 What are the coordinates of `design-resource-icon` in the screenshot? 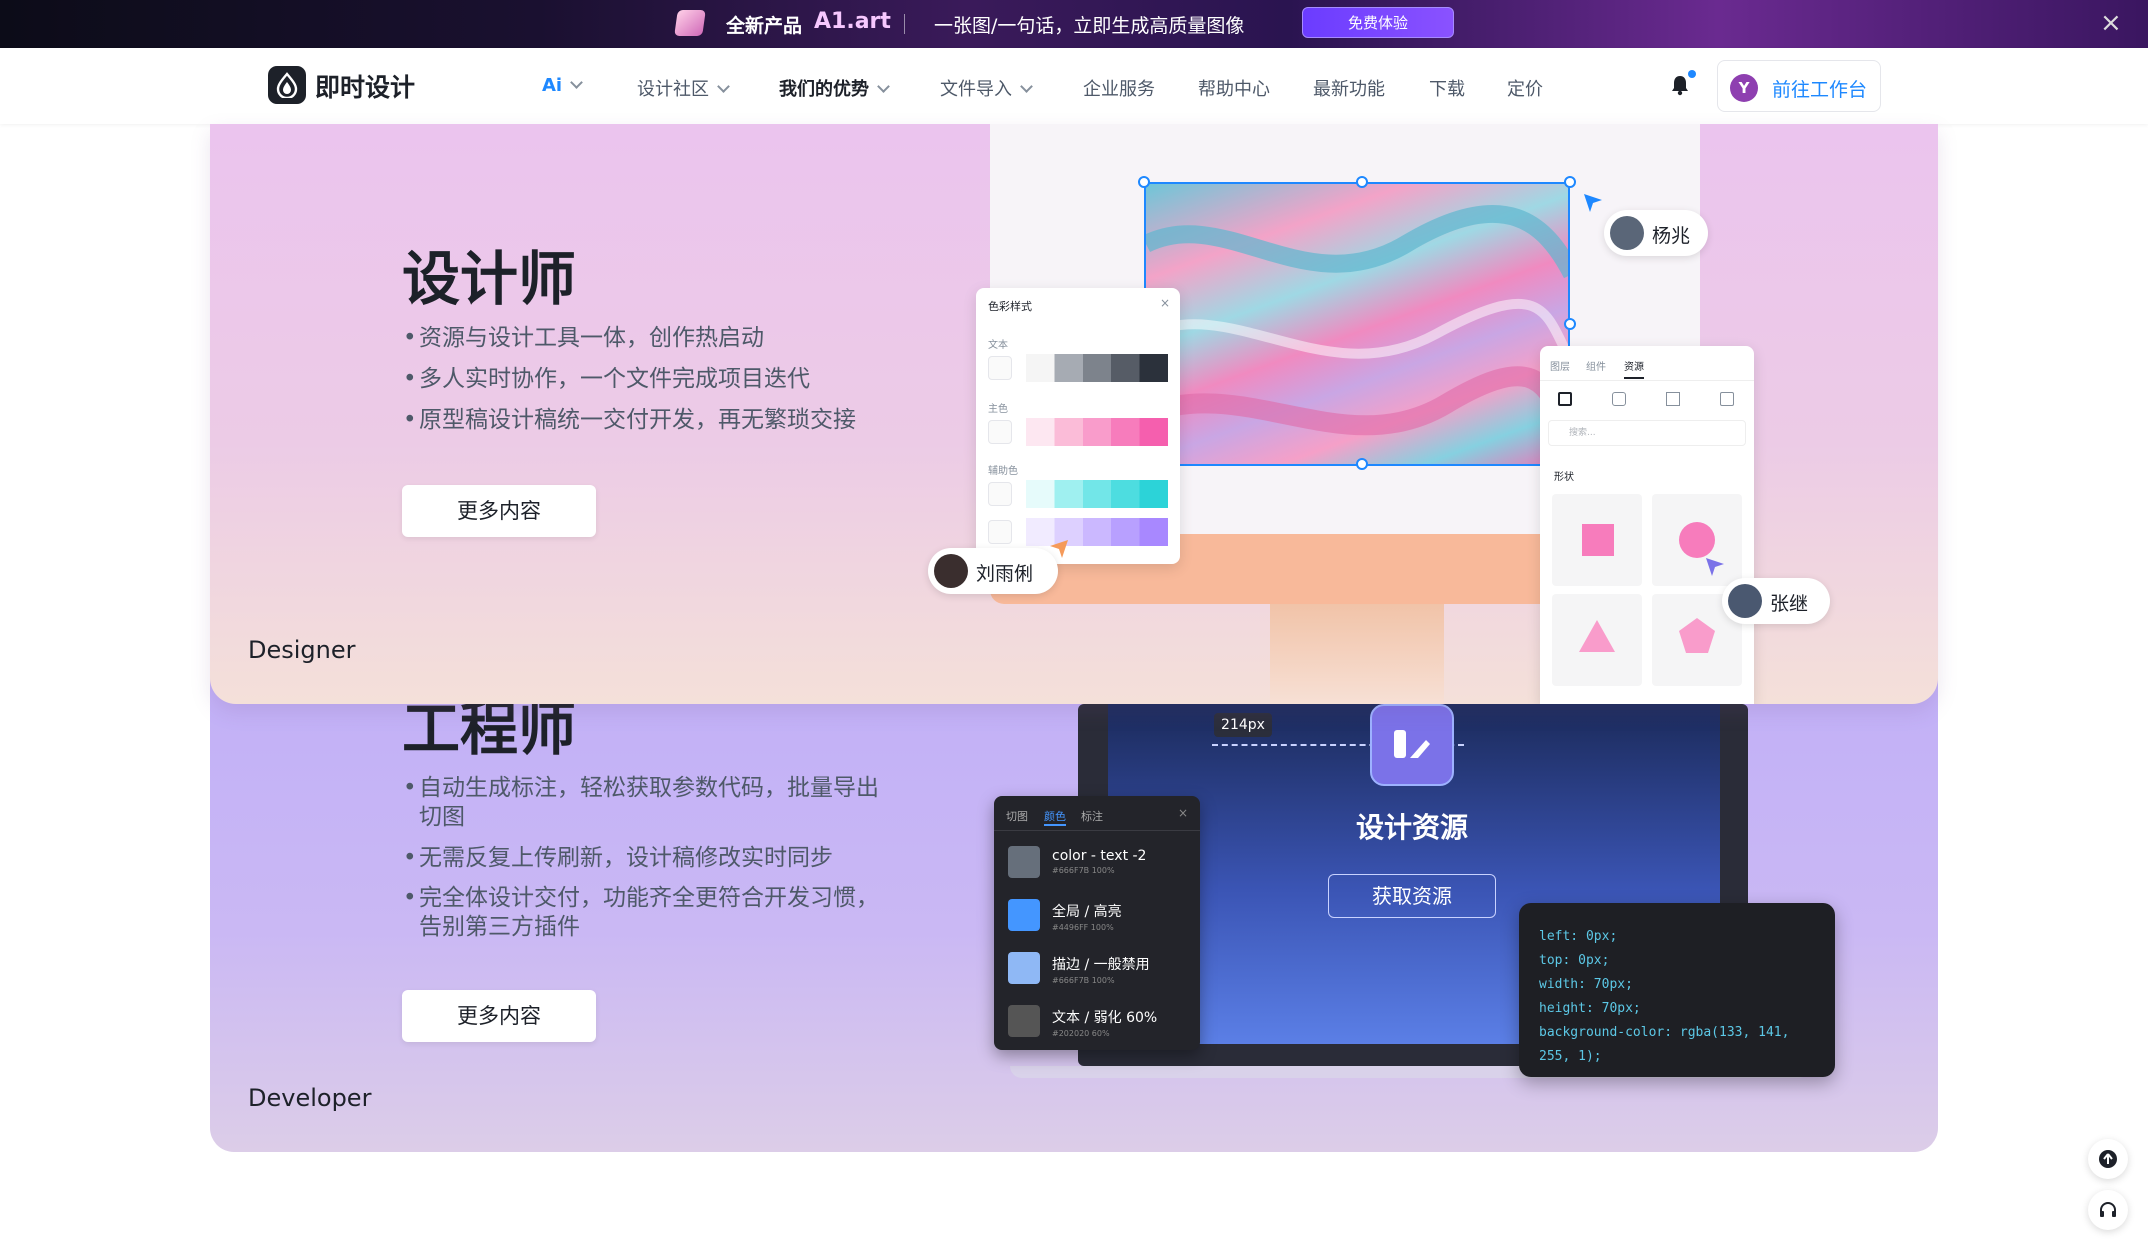 It's located at (1412, 745).